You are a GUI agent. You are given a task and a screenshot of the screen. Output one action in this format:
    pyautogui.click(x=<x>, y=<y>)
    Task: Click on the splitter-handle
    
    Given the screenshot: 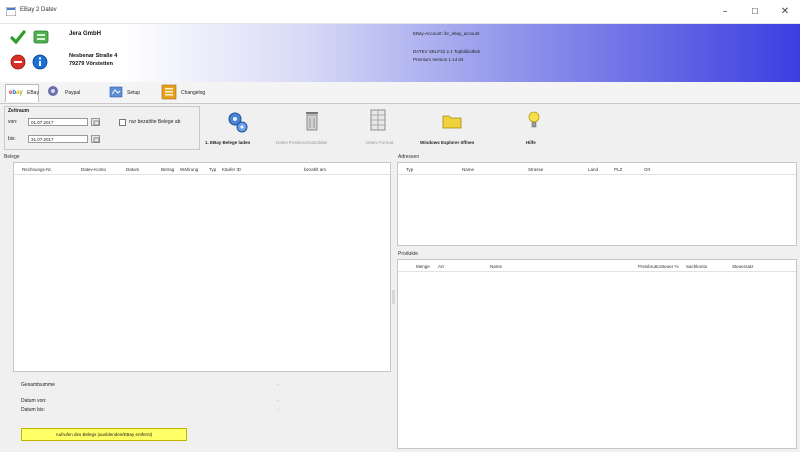 What is the action you would take?
    pyautogui.click(x=393, y=297)
    